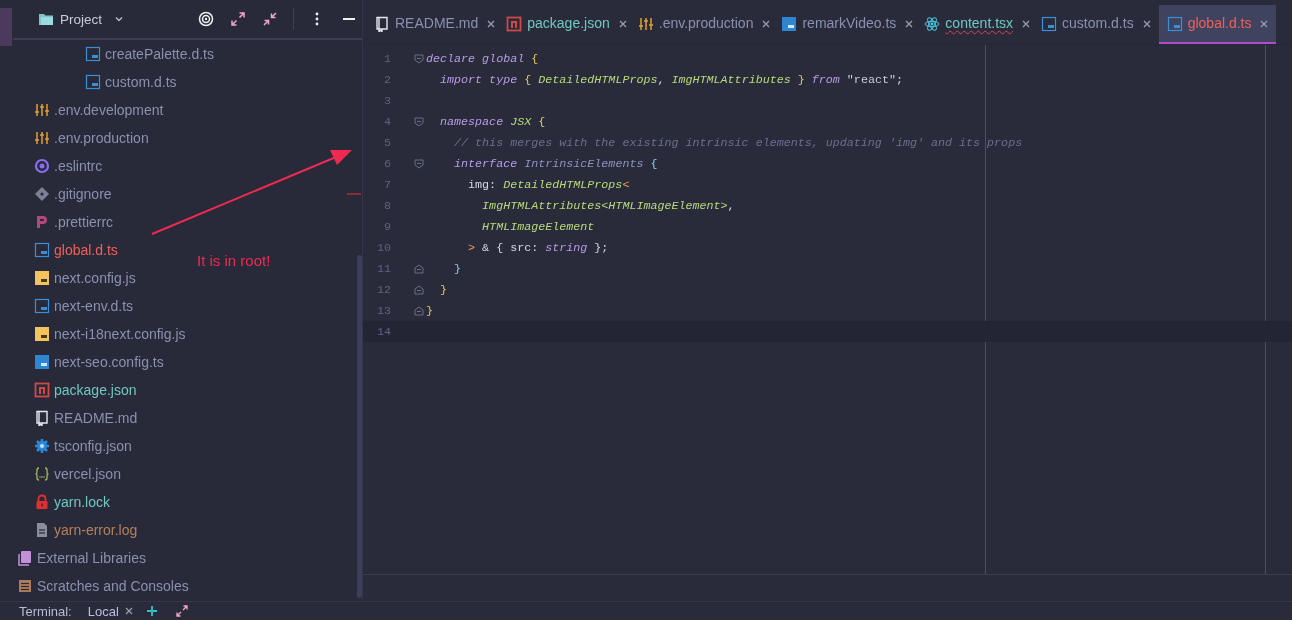 This screenshot has width=1292, height=620. I want to click on editor-tab: content.tsx, so click(980, 24).